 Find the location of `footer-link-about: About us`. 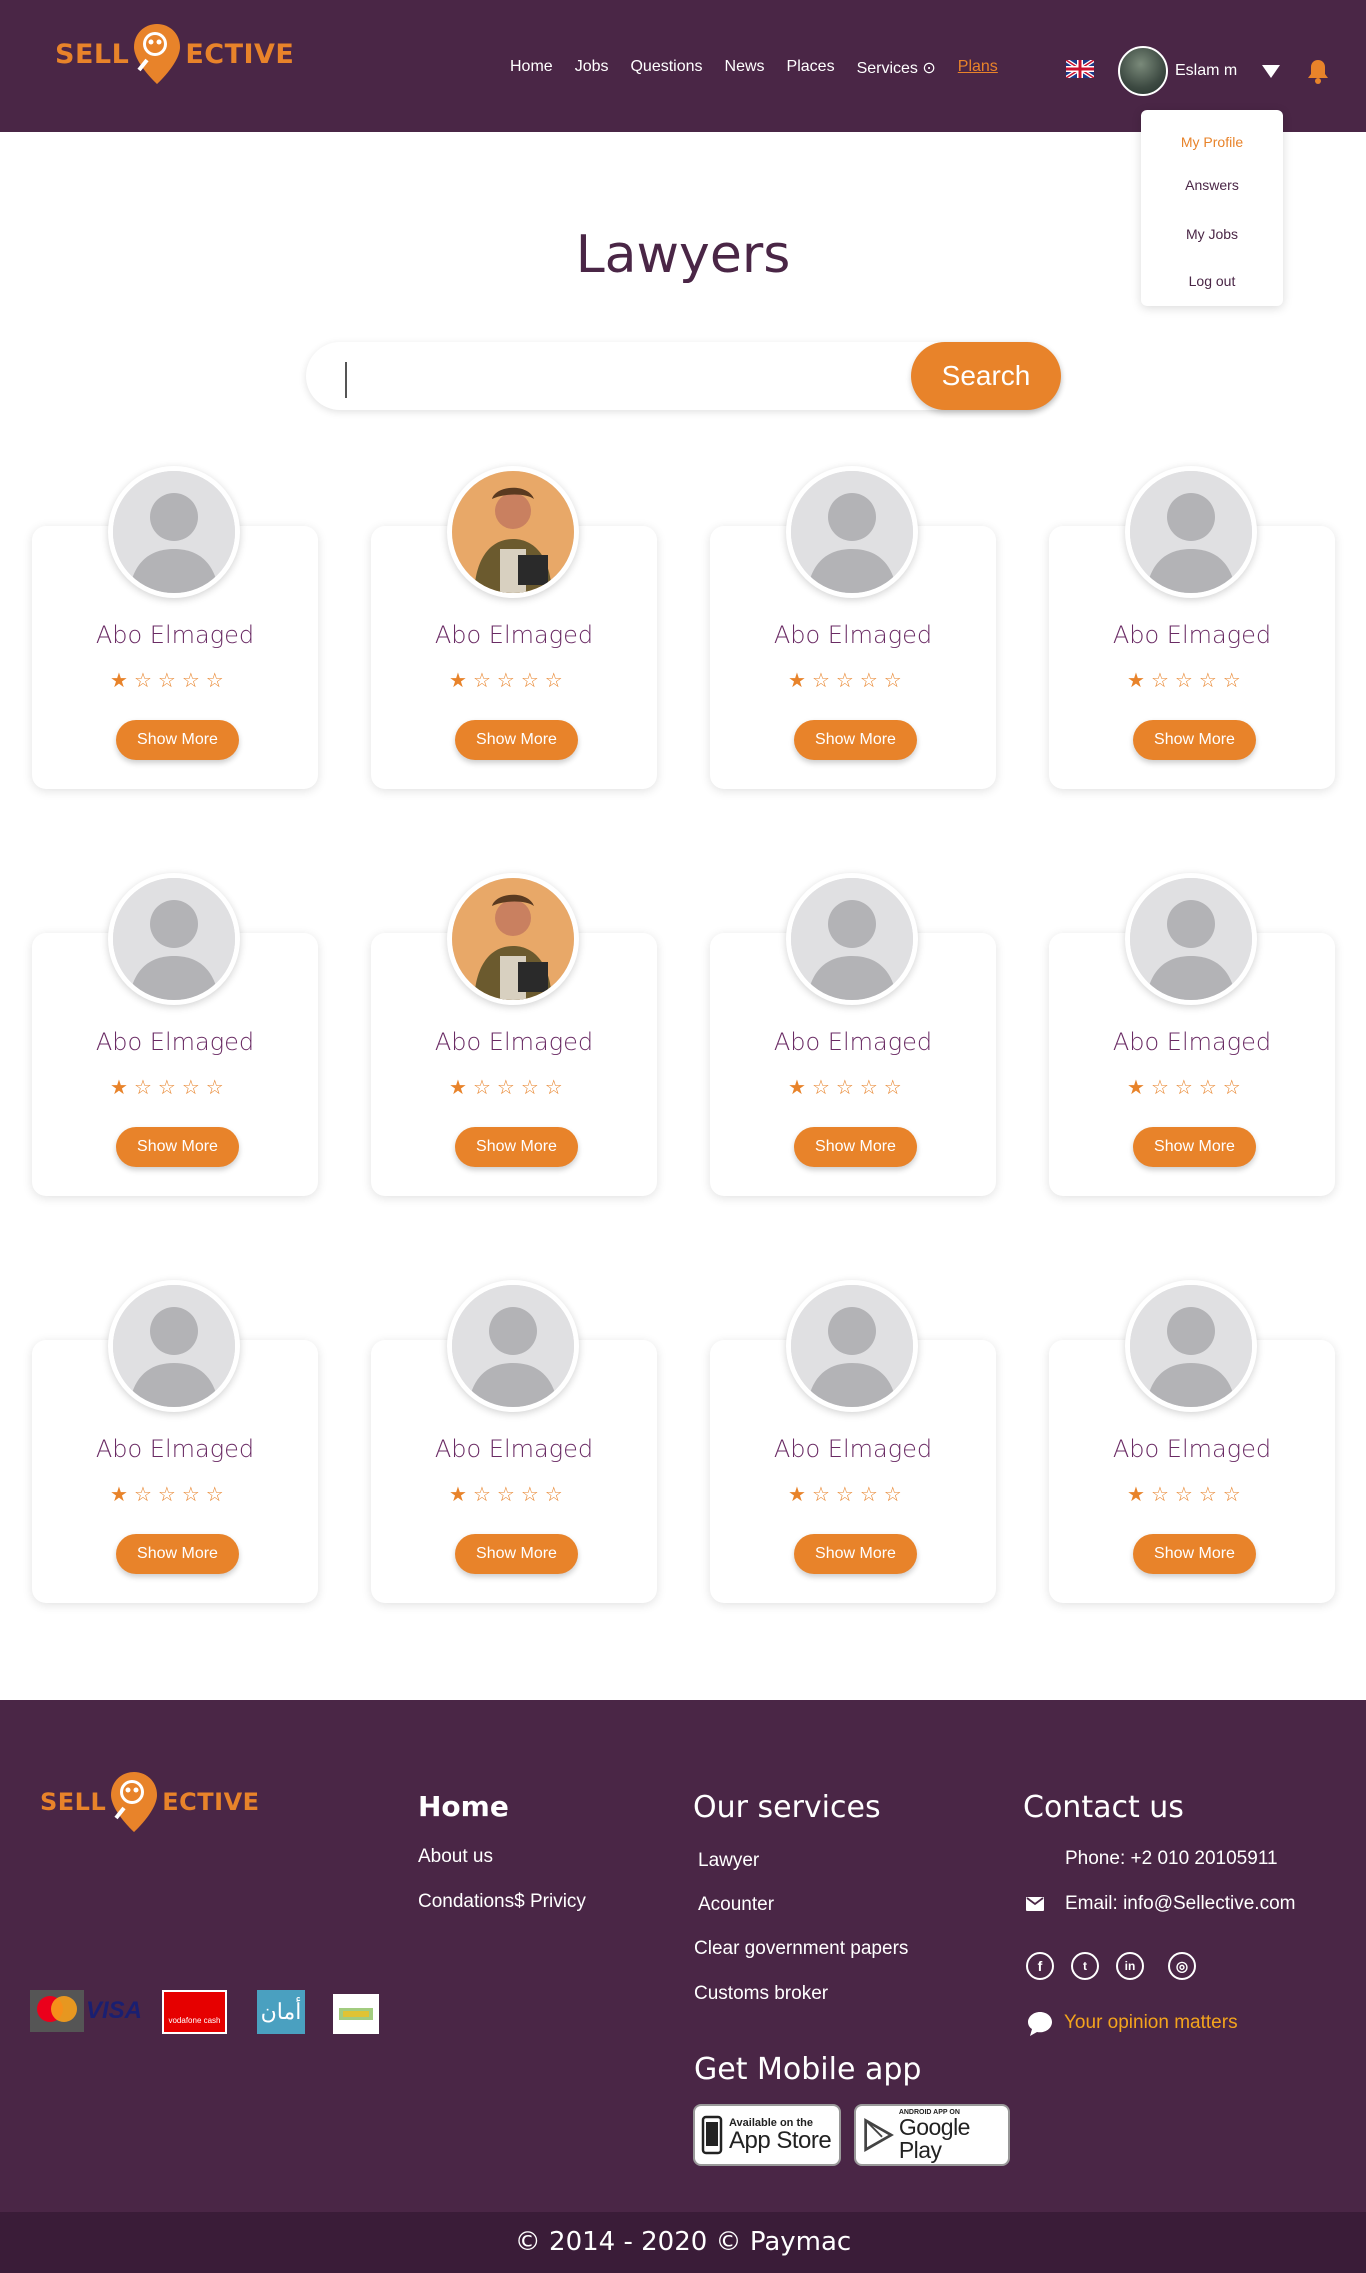

footer-link-about: About us is located at coordinates (455, 1857).